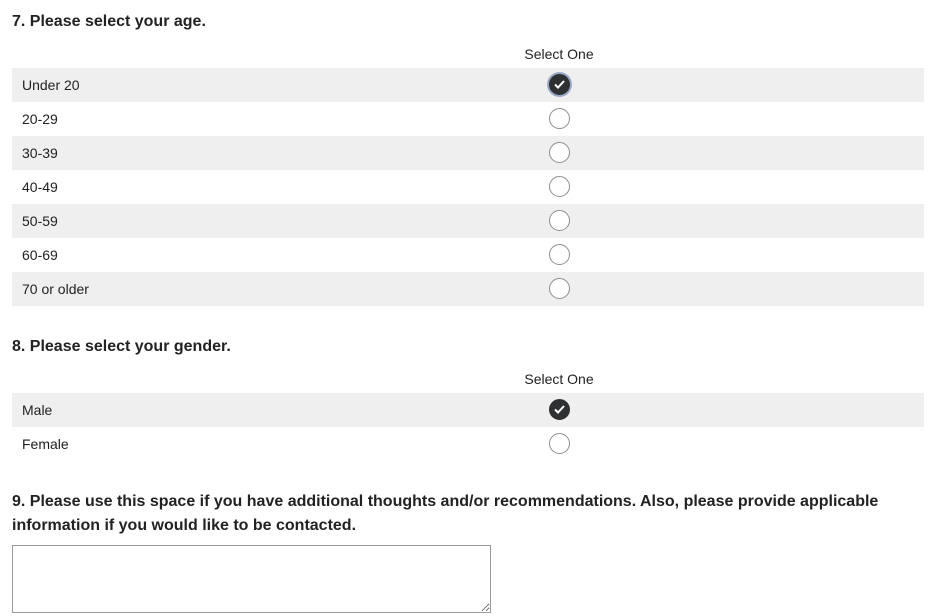  I want to click on option-row-40-49: 40-49, so click(468, 187).